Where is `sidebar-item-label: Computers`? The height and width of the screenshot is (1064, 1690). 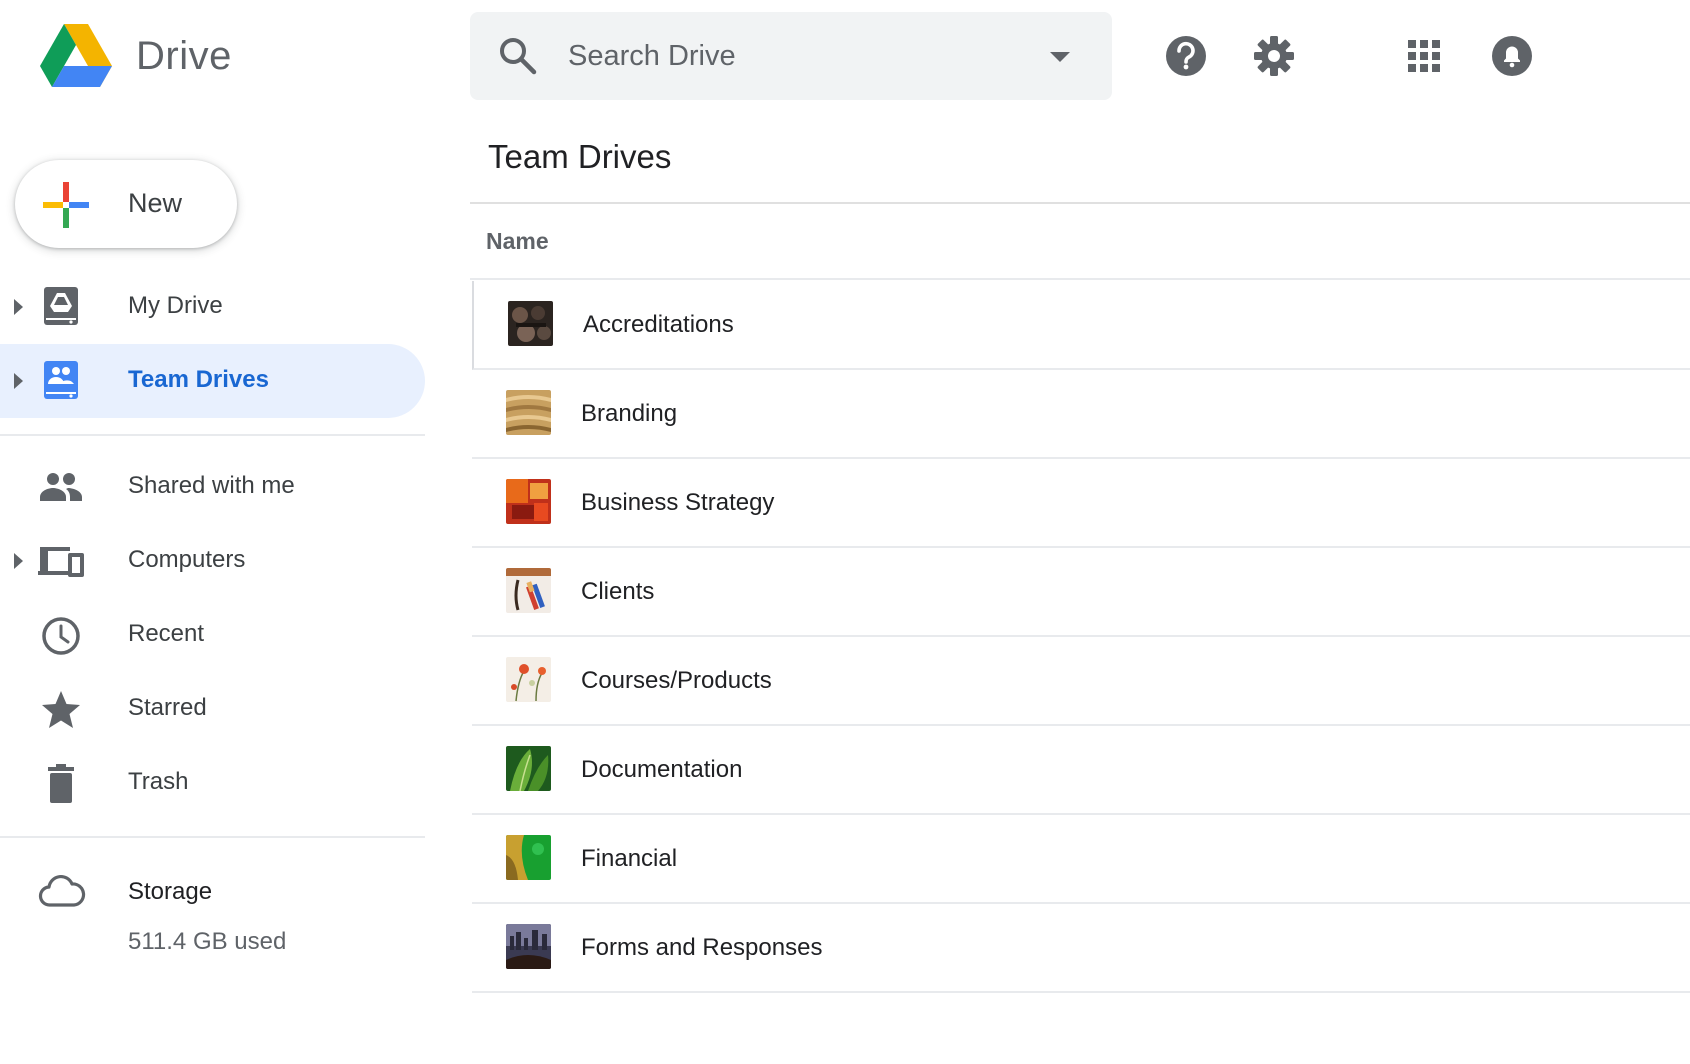 sidebar-item-label: Computers is located at coordinates (187, 559).